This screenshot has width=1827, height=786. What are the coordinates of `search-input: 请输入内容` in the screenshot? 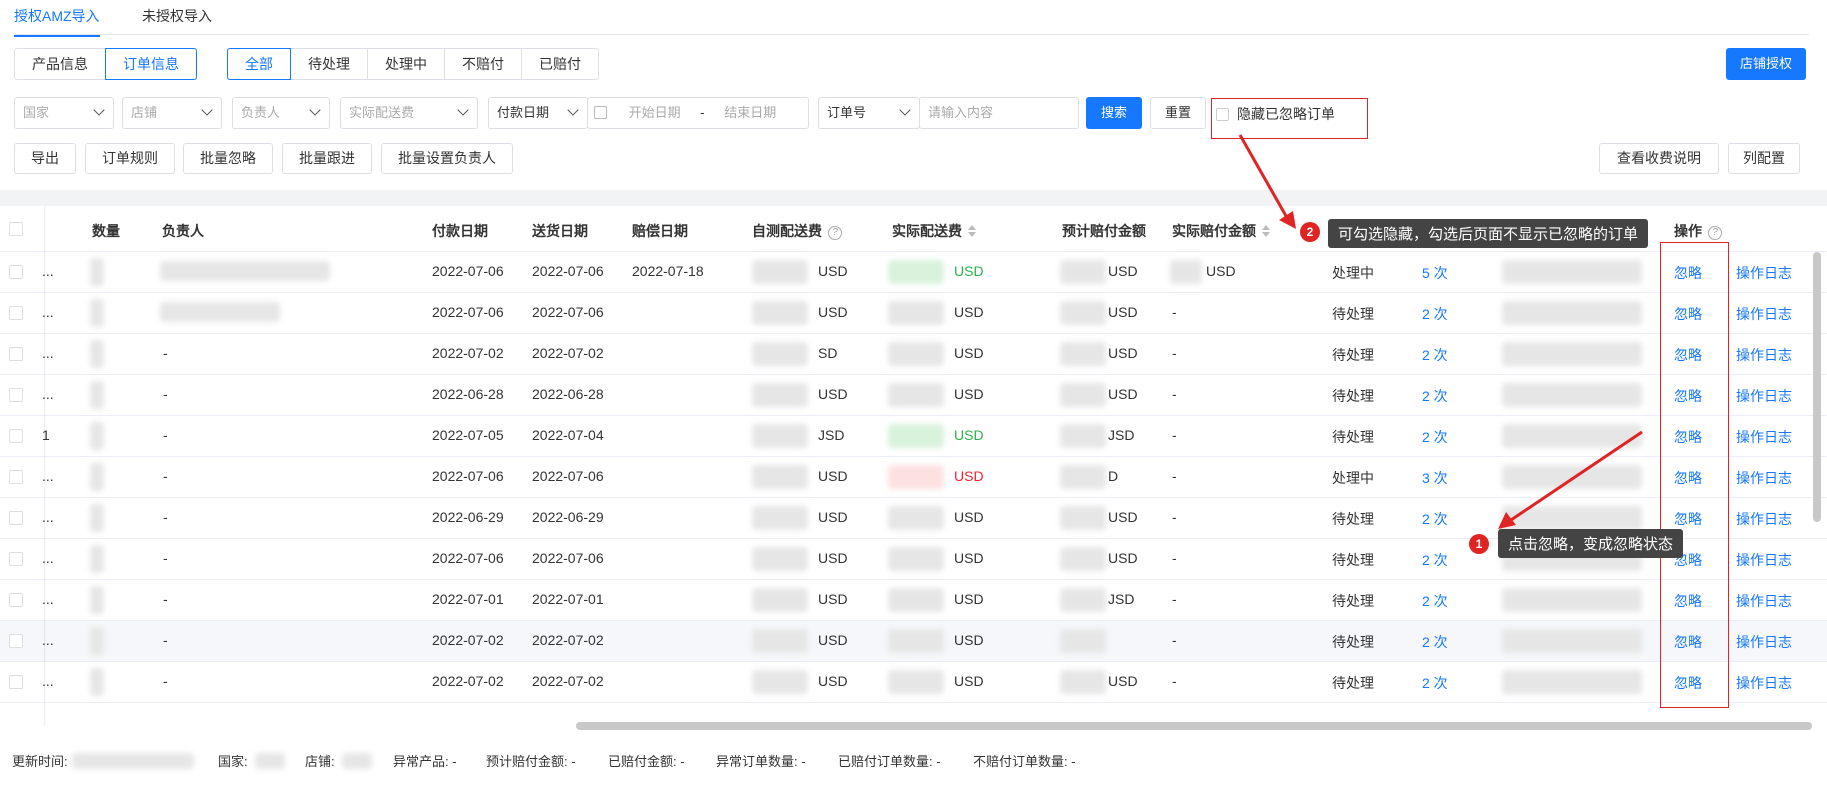 It's located at (999, 113).